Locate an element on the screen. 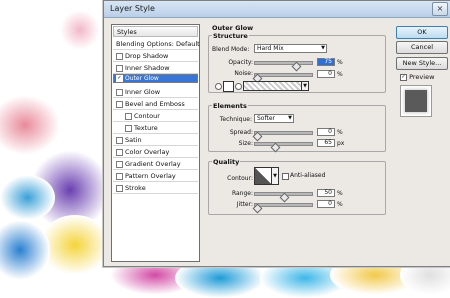  noise-slider is located at coordinates (283, 75).